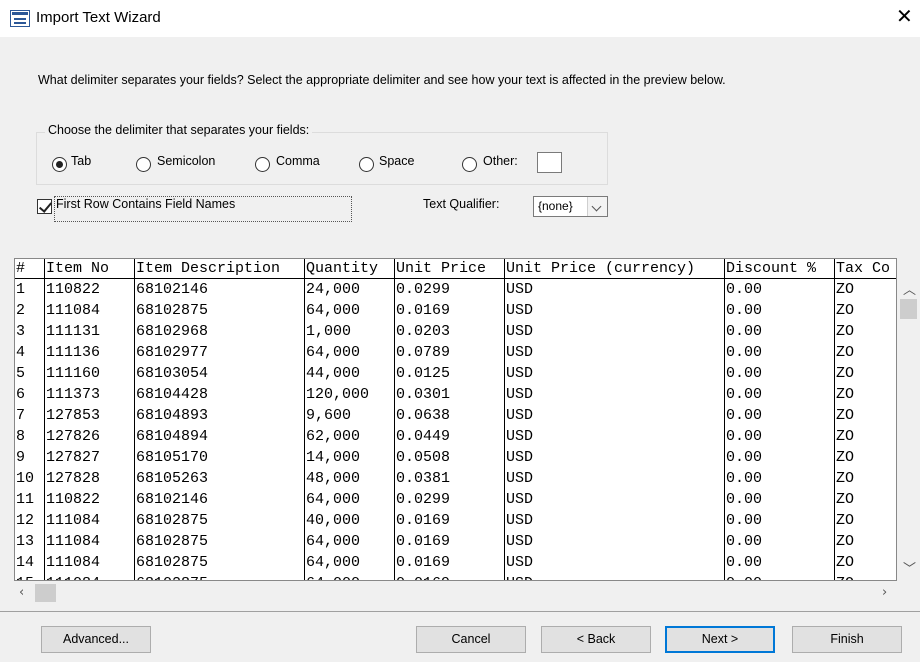 This screenshot has width=920, height=662. I want to click on first-row-field-names-checkbox, so click(44, 206).